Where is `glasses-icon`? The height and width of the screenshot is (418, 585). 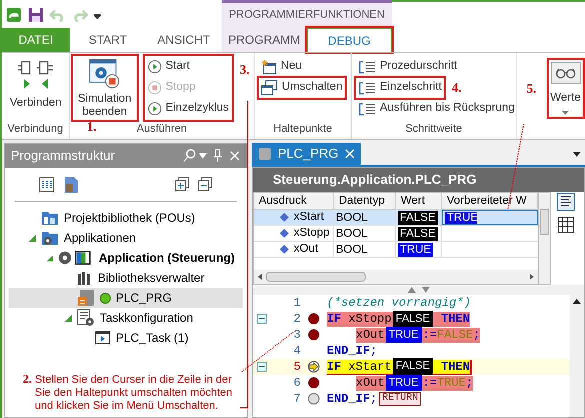
glasses-icon is located at coordinates (566, 72).